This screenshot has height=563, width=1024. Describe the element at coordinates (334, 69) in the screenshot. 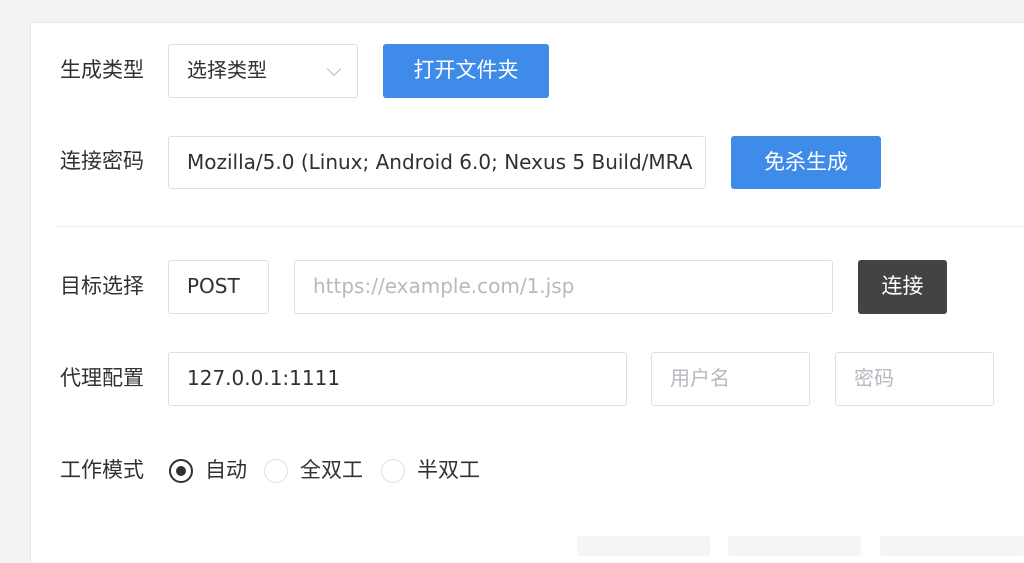

I see `chevron-down-icon` at that location.